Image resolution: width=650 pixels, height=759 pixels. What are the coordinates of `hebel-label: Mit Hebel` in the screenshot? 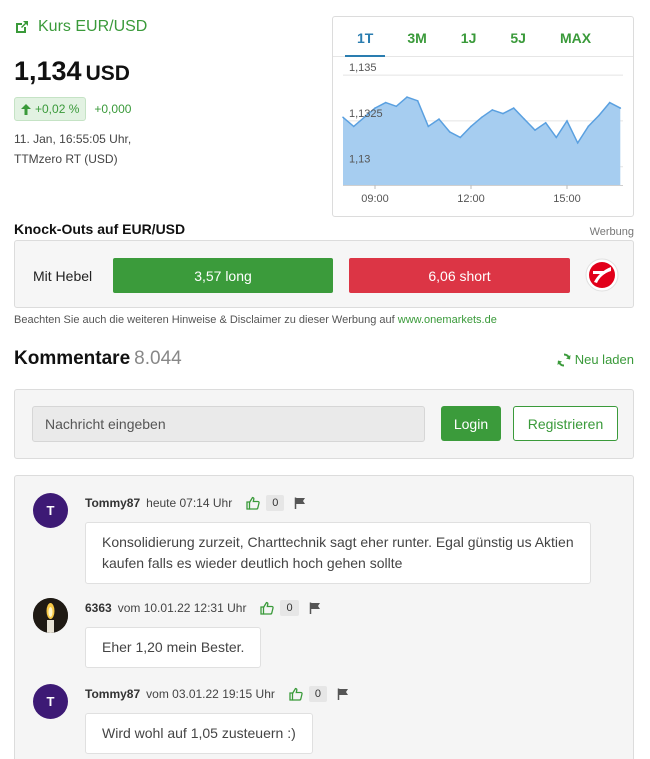 It's located at (63, 276).